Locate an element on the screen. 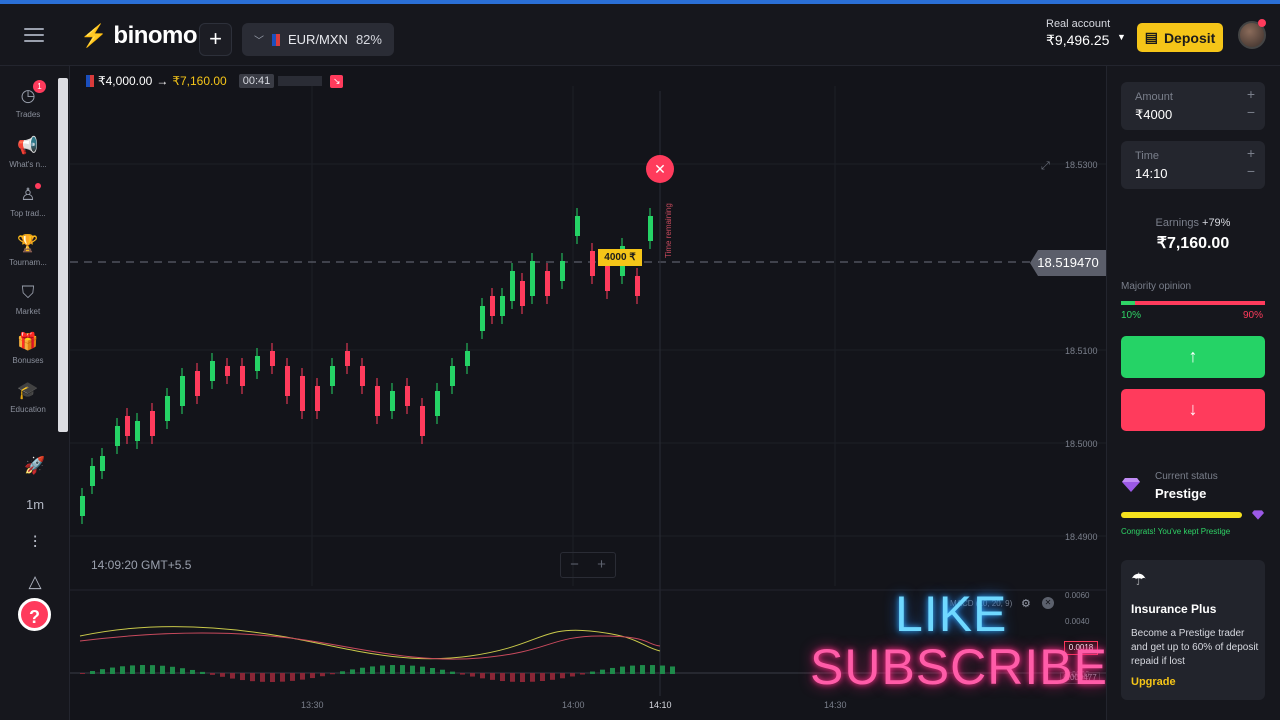 The width and height of the screenshot is (1280, 720). caret-down-icon: ▼ is located at coordinates (1121, 37).